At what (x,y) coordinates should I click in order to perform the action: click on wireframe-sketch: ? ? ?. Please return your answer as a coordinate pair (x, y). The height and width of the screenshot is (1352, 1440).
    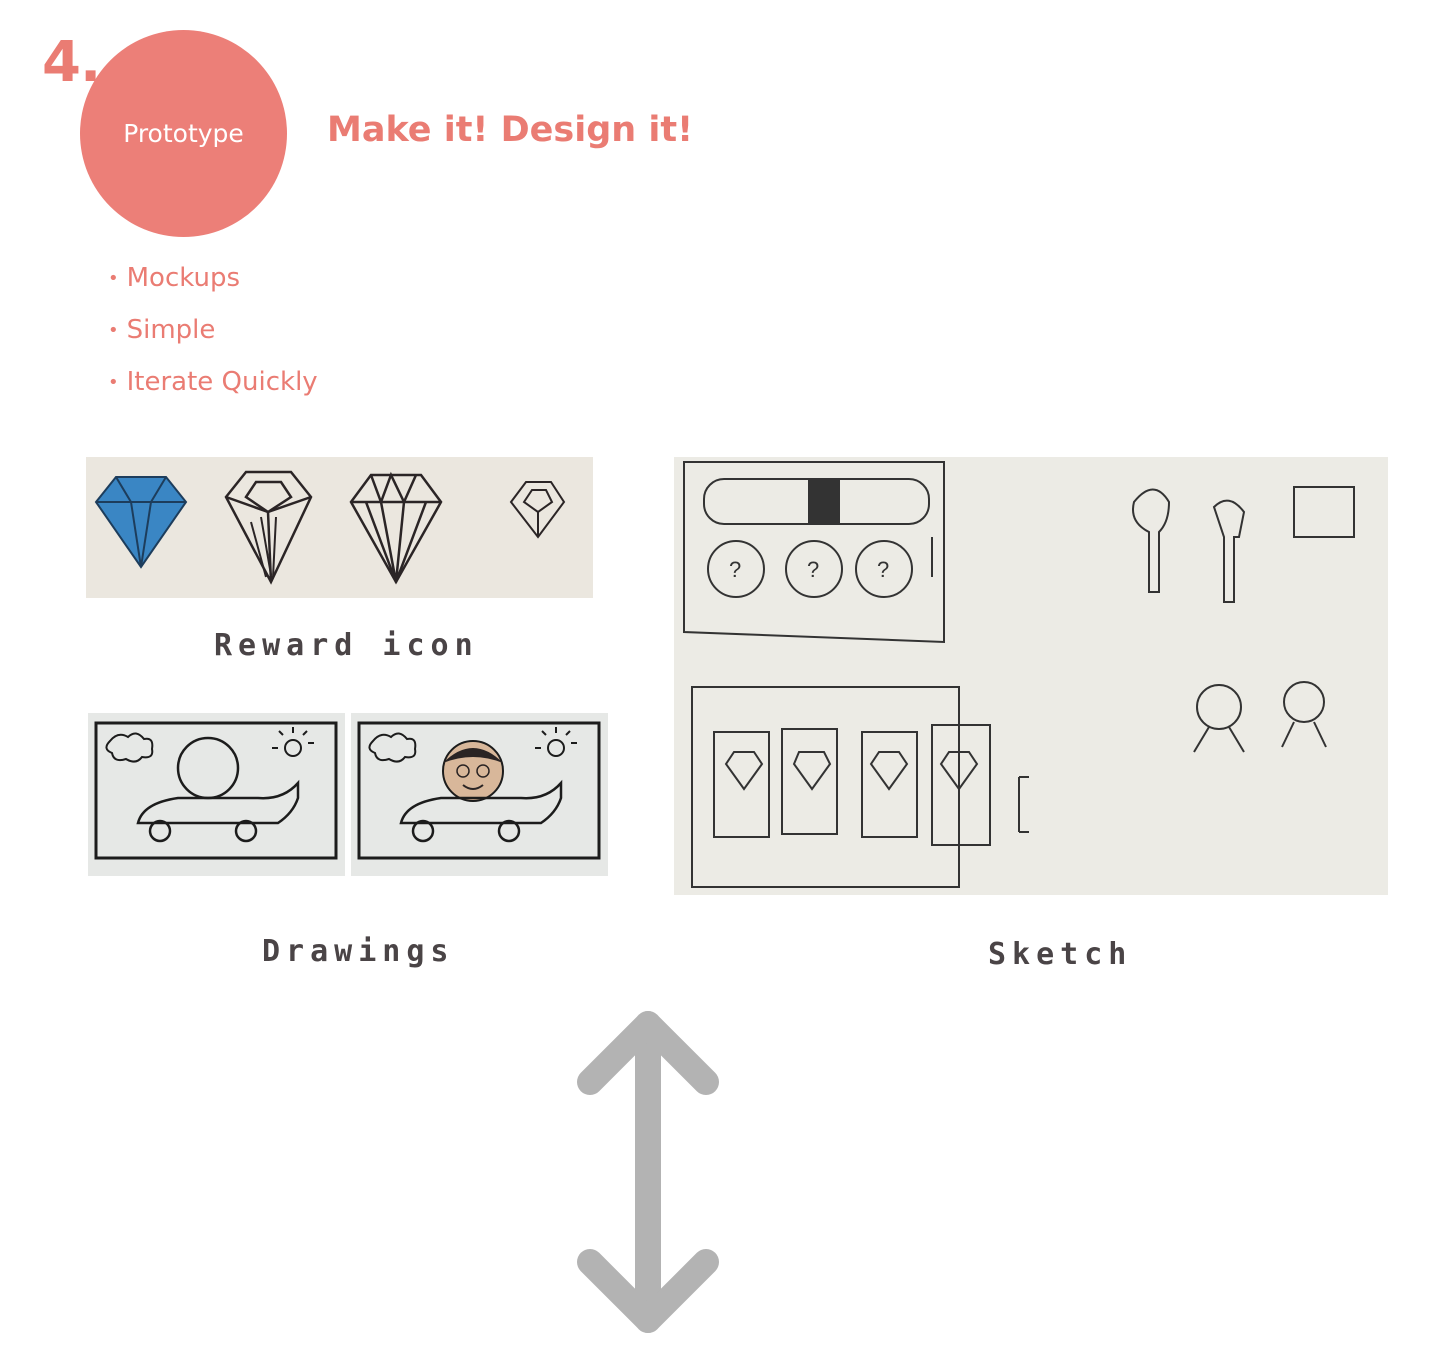
    Looking at the image, I should click on (1019, 674).